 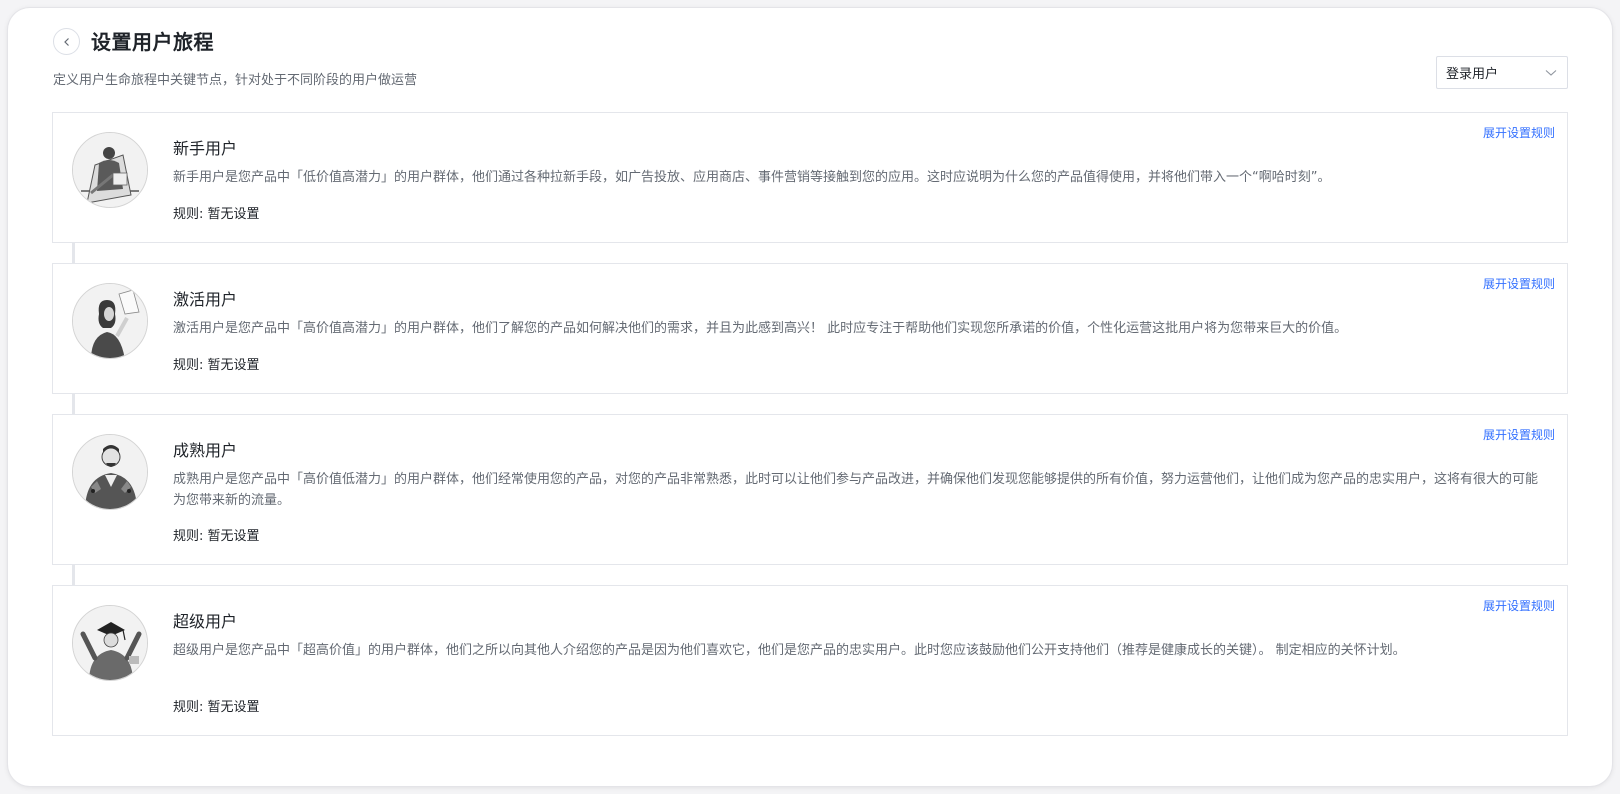 What do you see at coordinates (205, 148) in the screenshot?
I see `stage-name: 新手用户` at bounding box center [205, 148].